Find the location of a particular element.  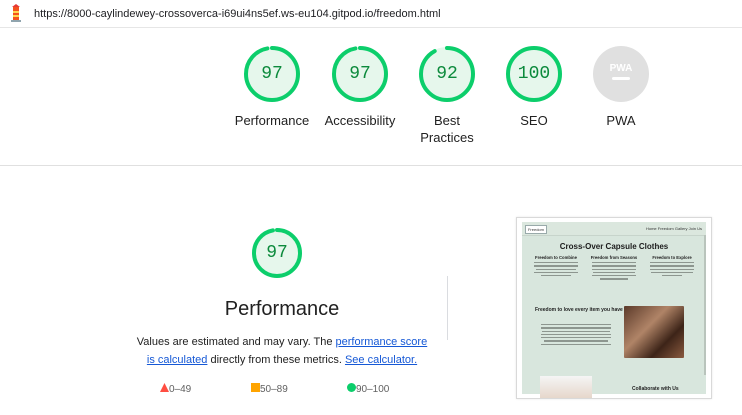

gauge-seo: 100 SEO is located at coordinates (534, 97).